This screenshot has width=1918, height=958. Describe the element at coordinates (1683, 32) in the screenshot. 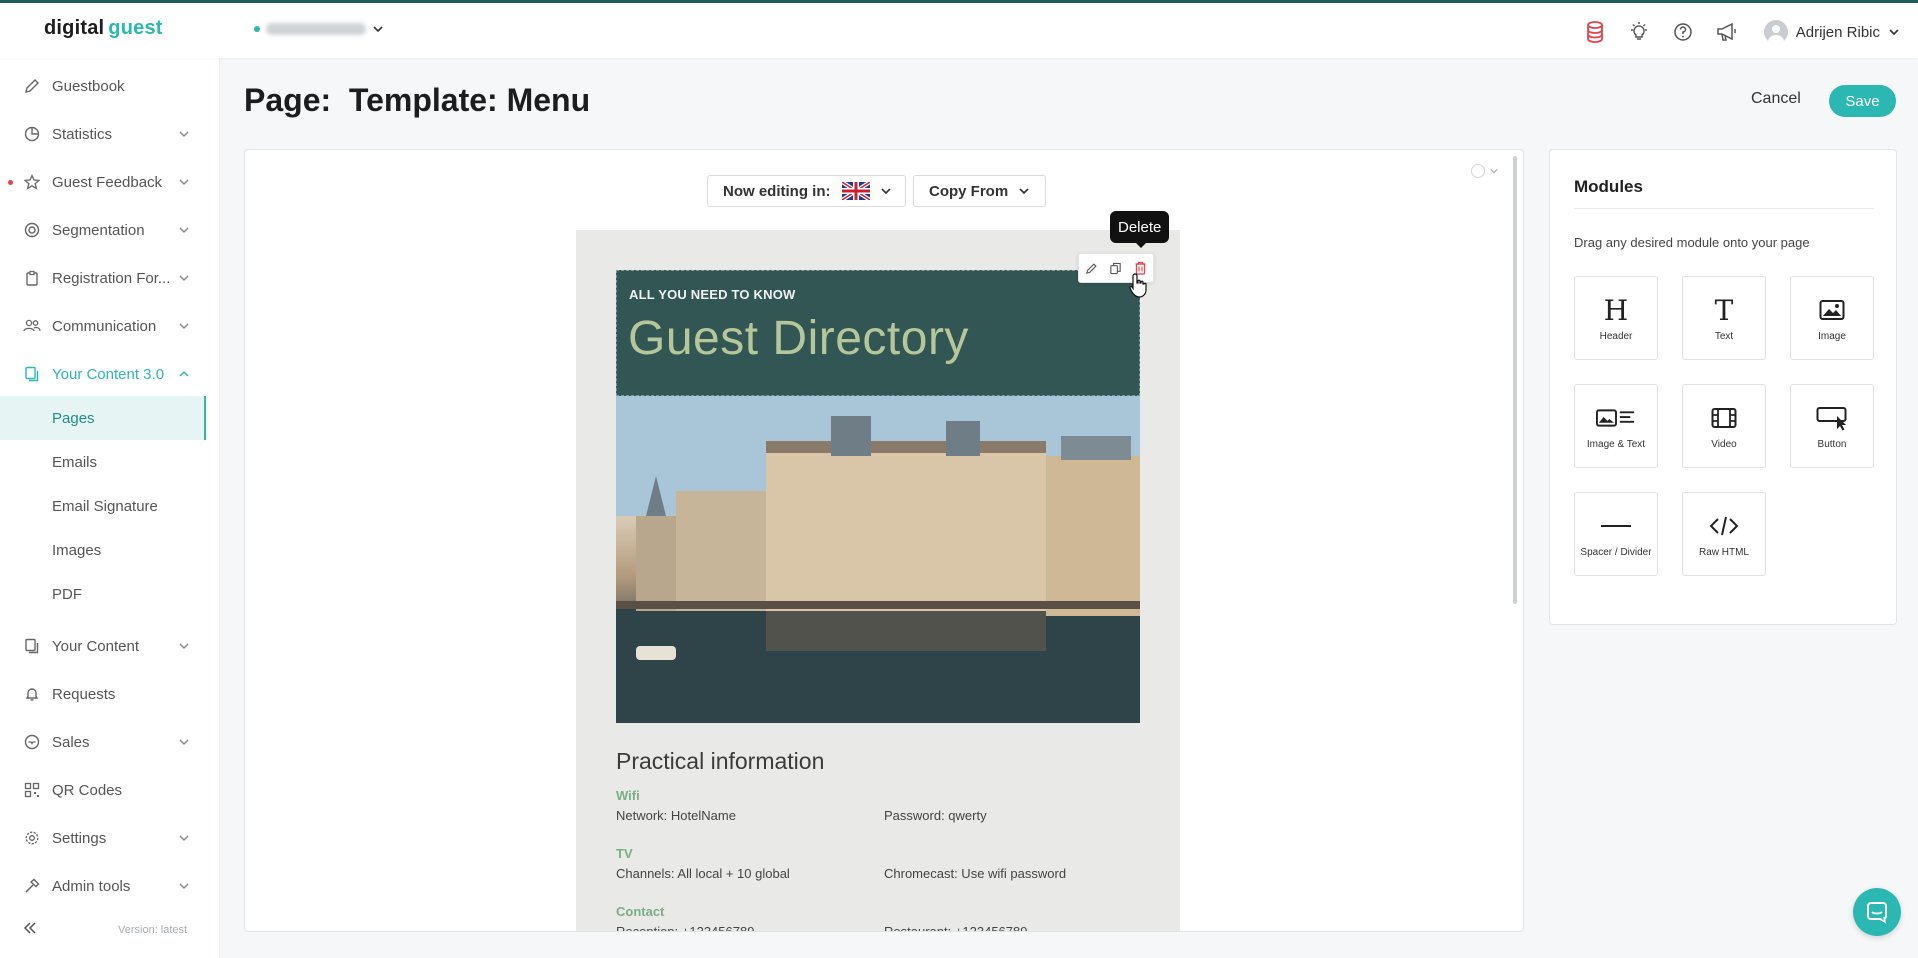

I see `help-icon` at that location.